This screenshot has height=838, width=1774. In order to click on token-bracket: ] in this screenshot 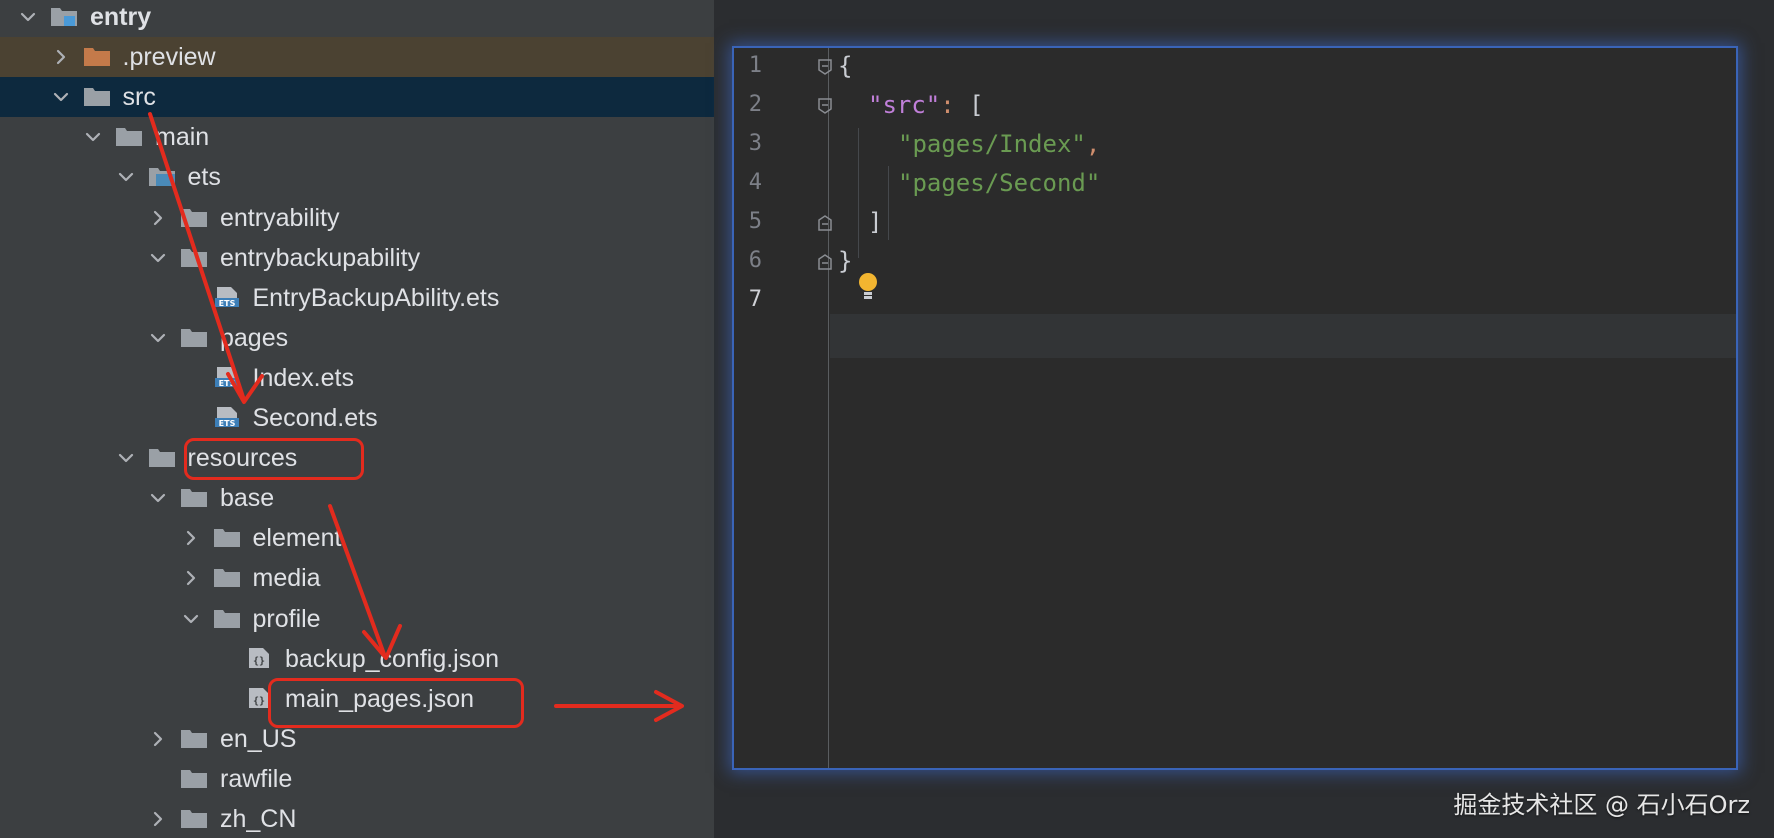, I will do `click(875, 222)`.